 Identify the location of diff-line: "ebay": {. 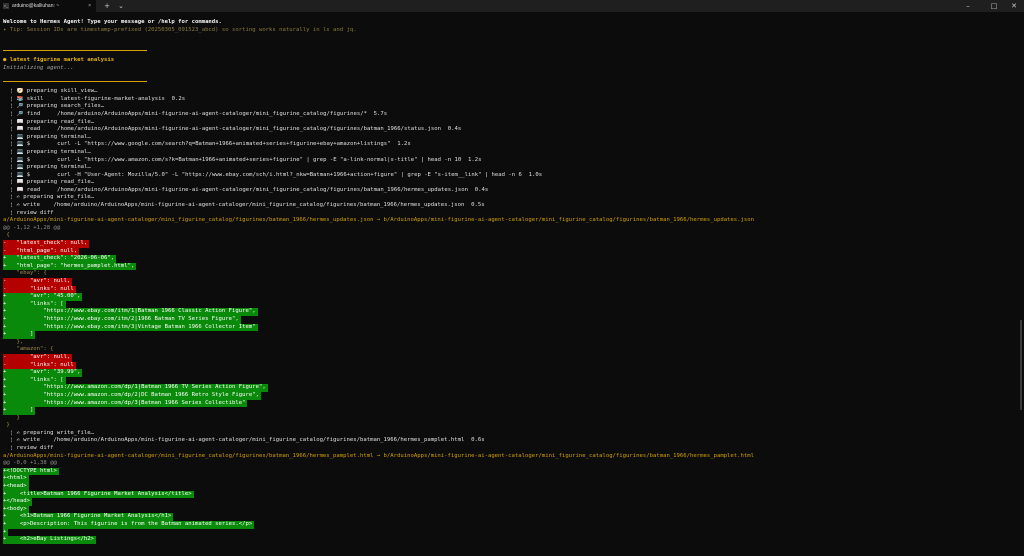
(510, 274).